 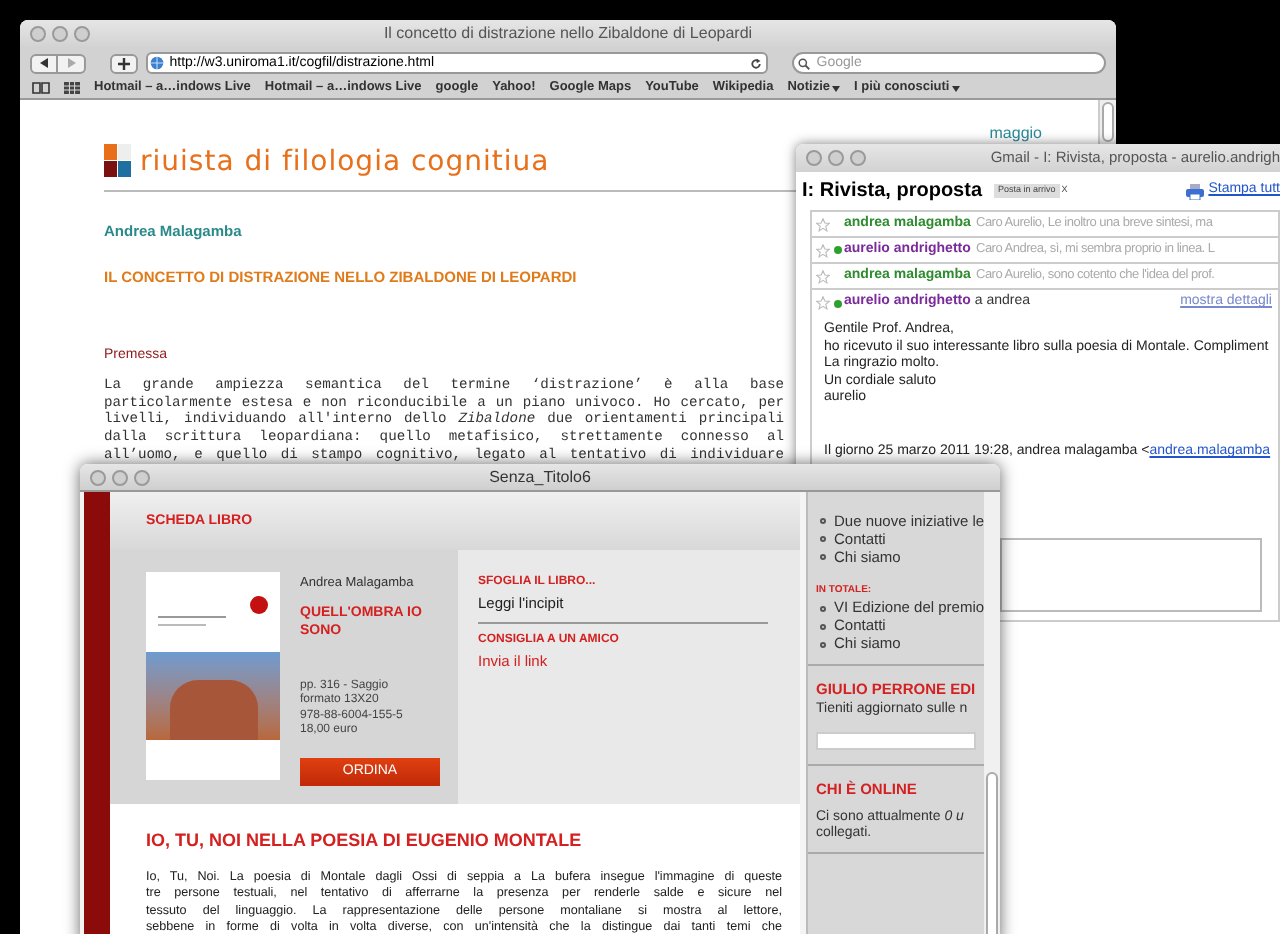 What do you see at coordinates (156, 63) in the screenshot?
I see `globe-icon` at bounding box center [156, 63].